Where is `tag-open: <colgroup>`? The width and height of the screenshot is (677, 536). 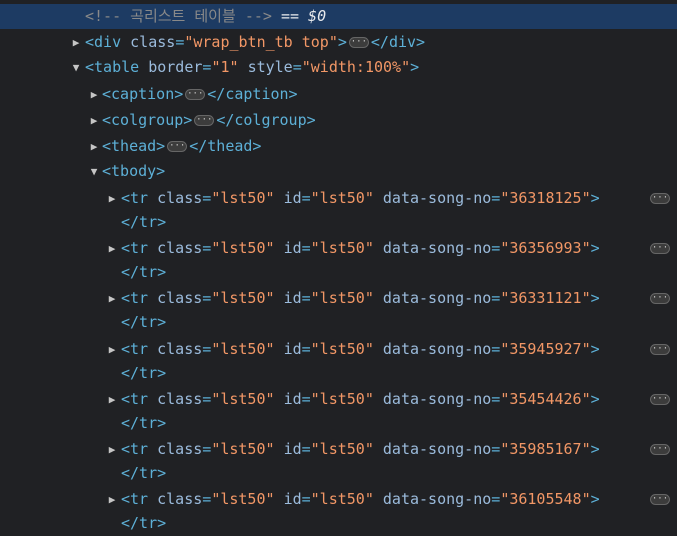
tag-open: <colgroup> is located at coordinates (147, 120).